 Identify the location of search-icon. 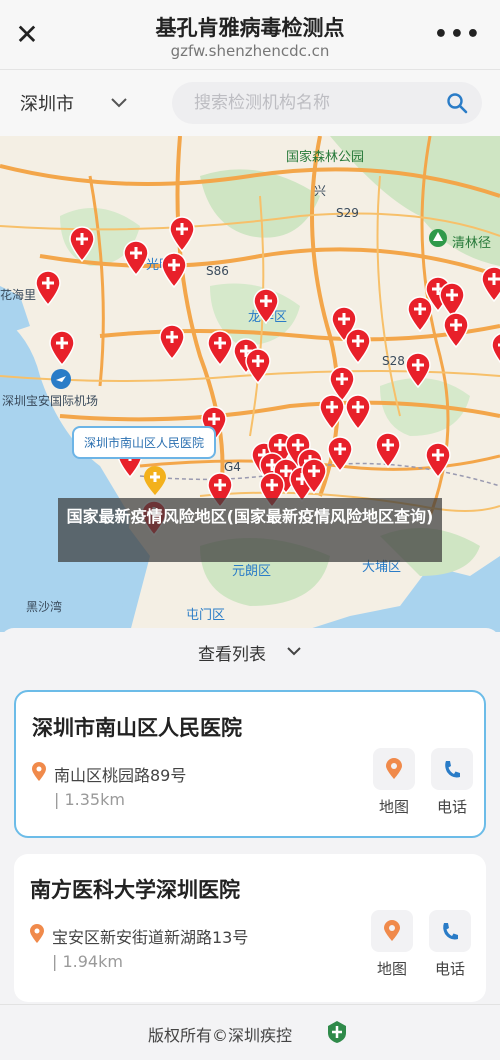
(457, 103).